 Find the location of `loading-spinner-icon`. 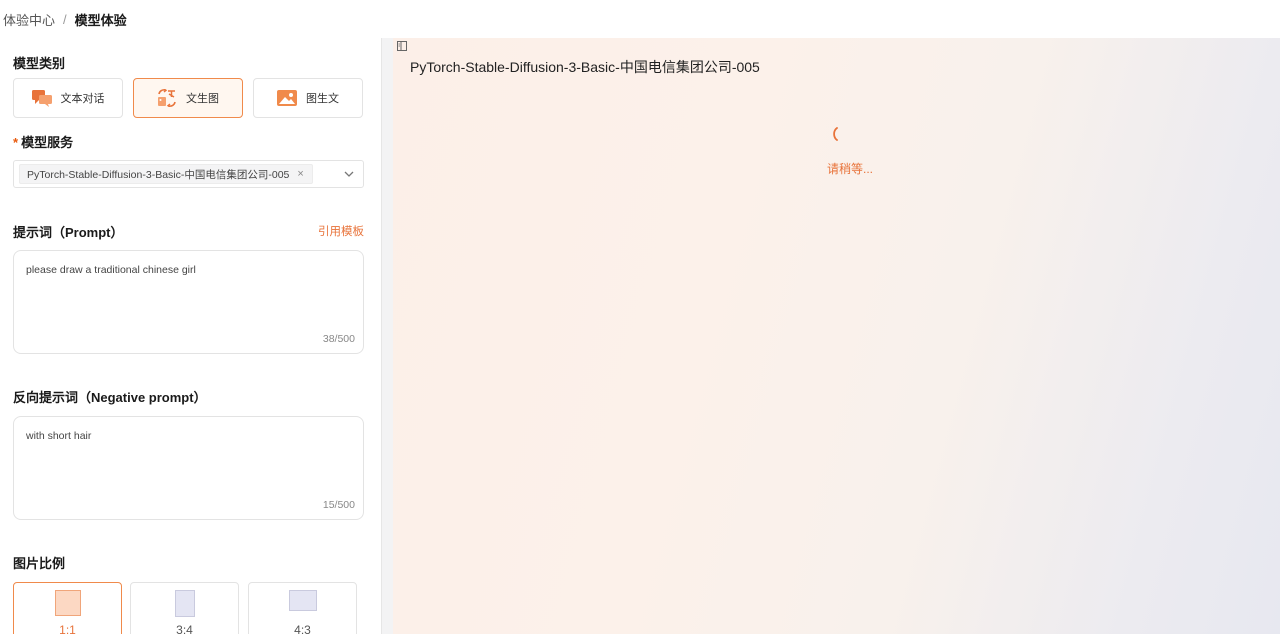

loading-spinner-icon is located at coordinates (835, 134).